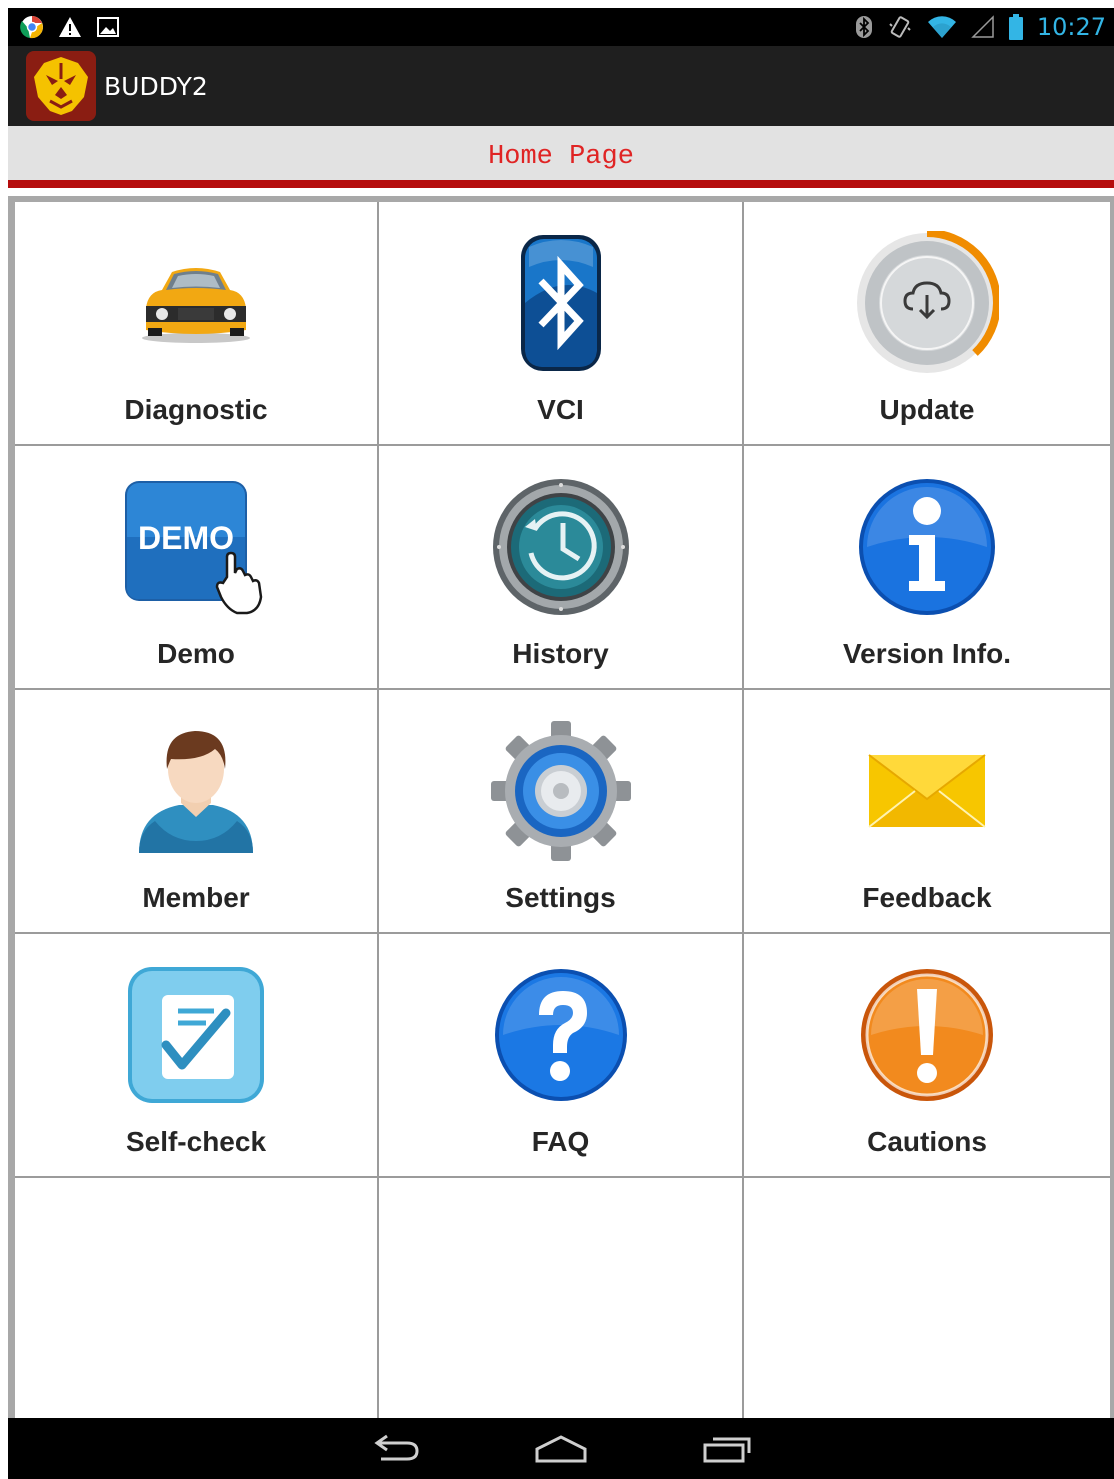  Describe the element at coordinates (196, 653) in the screenshot. I see `menu-item-label: Demo` at that location.